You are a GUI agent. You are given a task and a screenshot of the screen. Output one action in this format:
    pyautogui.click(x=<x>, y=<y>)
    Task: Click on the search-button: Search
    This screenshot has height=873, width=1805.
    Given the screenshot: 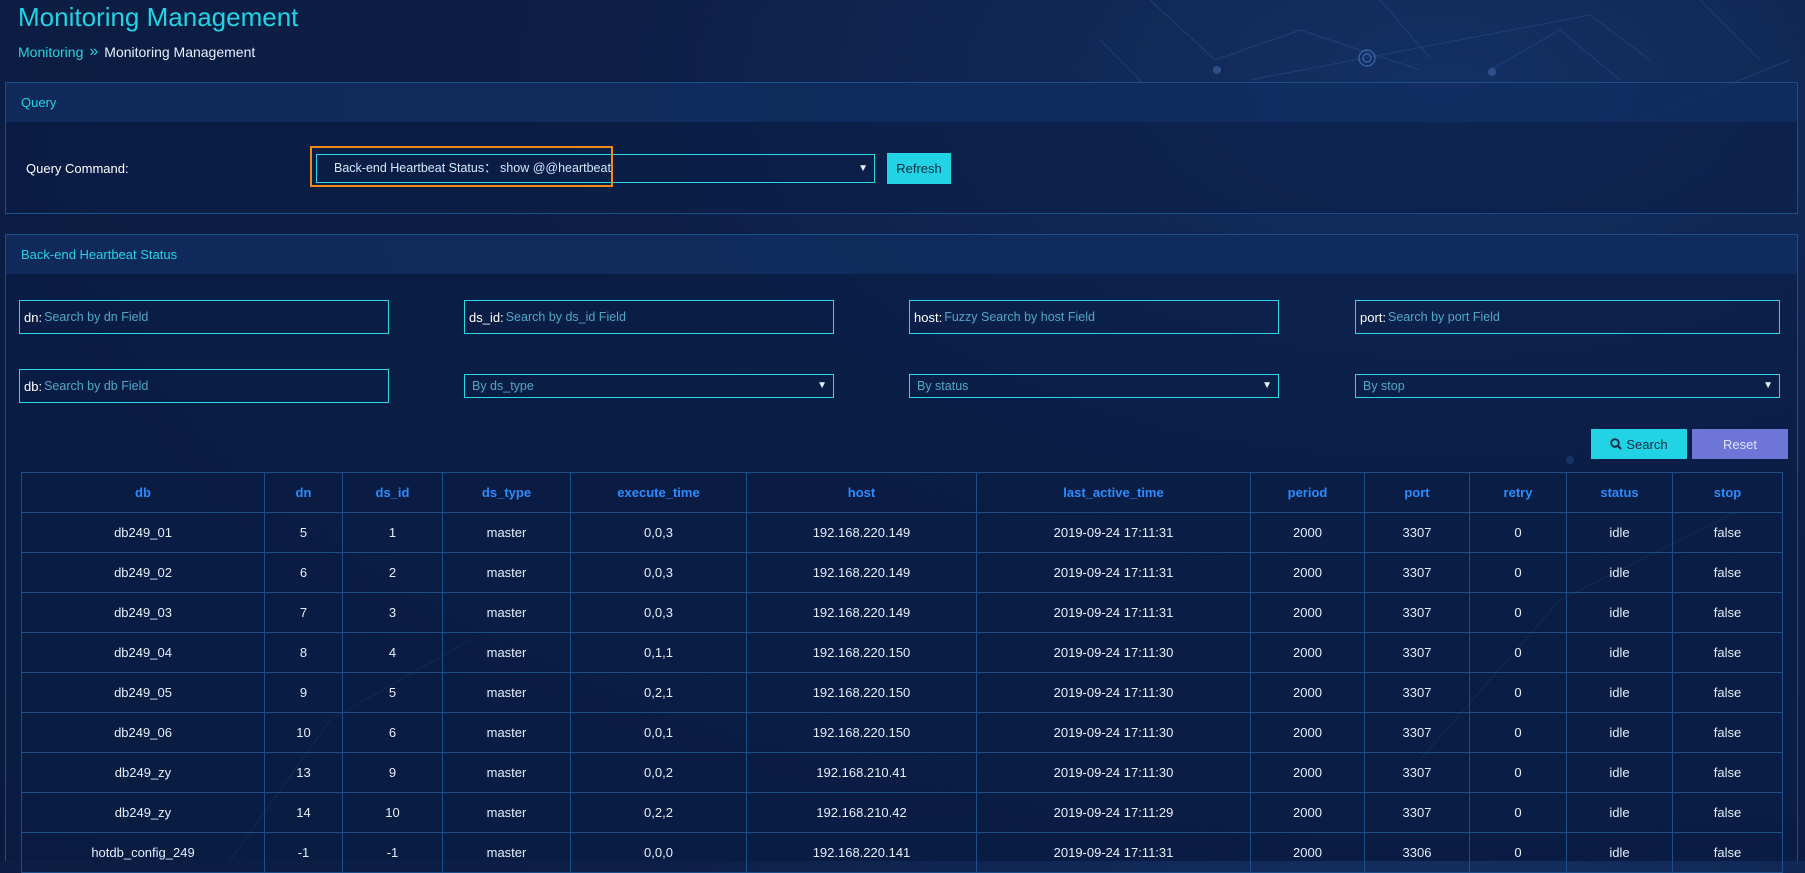 What is the action you would take?
    pyautogui.click(x=1639, y=444)
    